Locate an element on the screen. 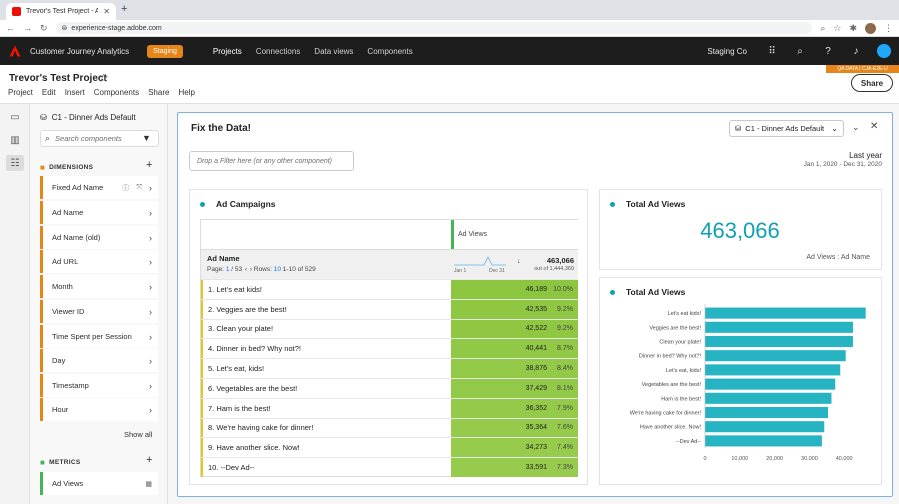 The width and height of the screenshot is (899, 504). freeform-table-title: Ad Campaigns is located at coordinates (246, 204).